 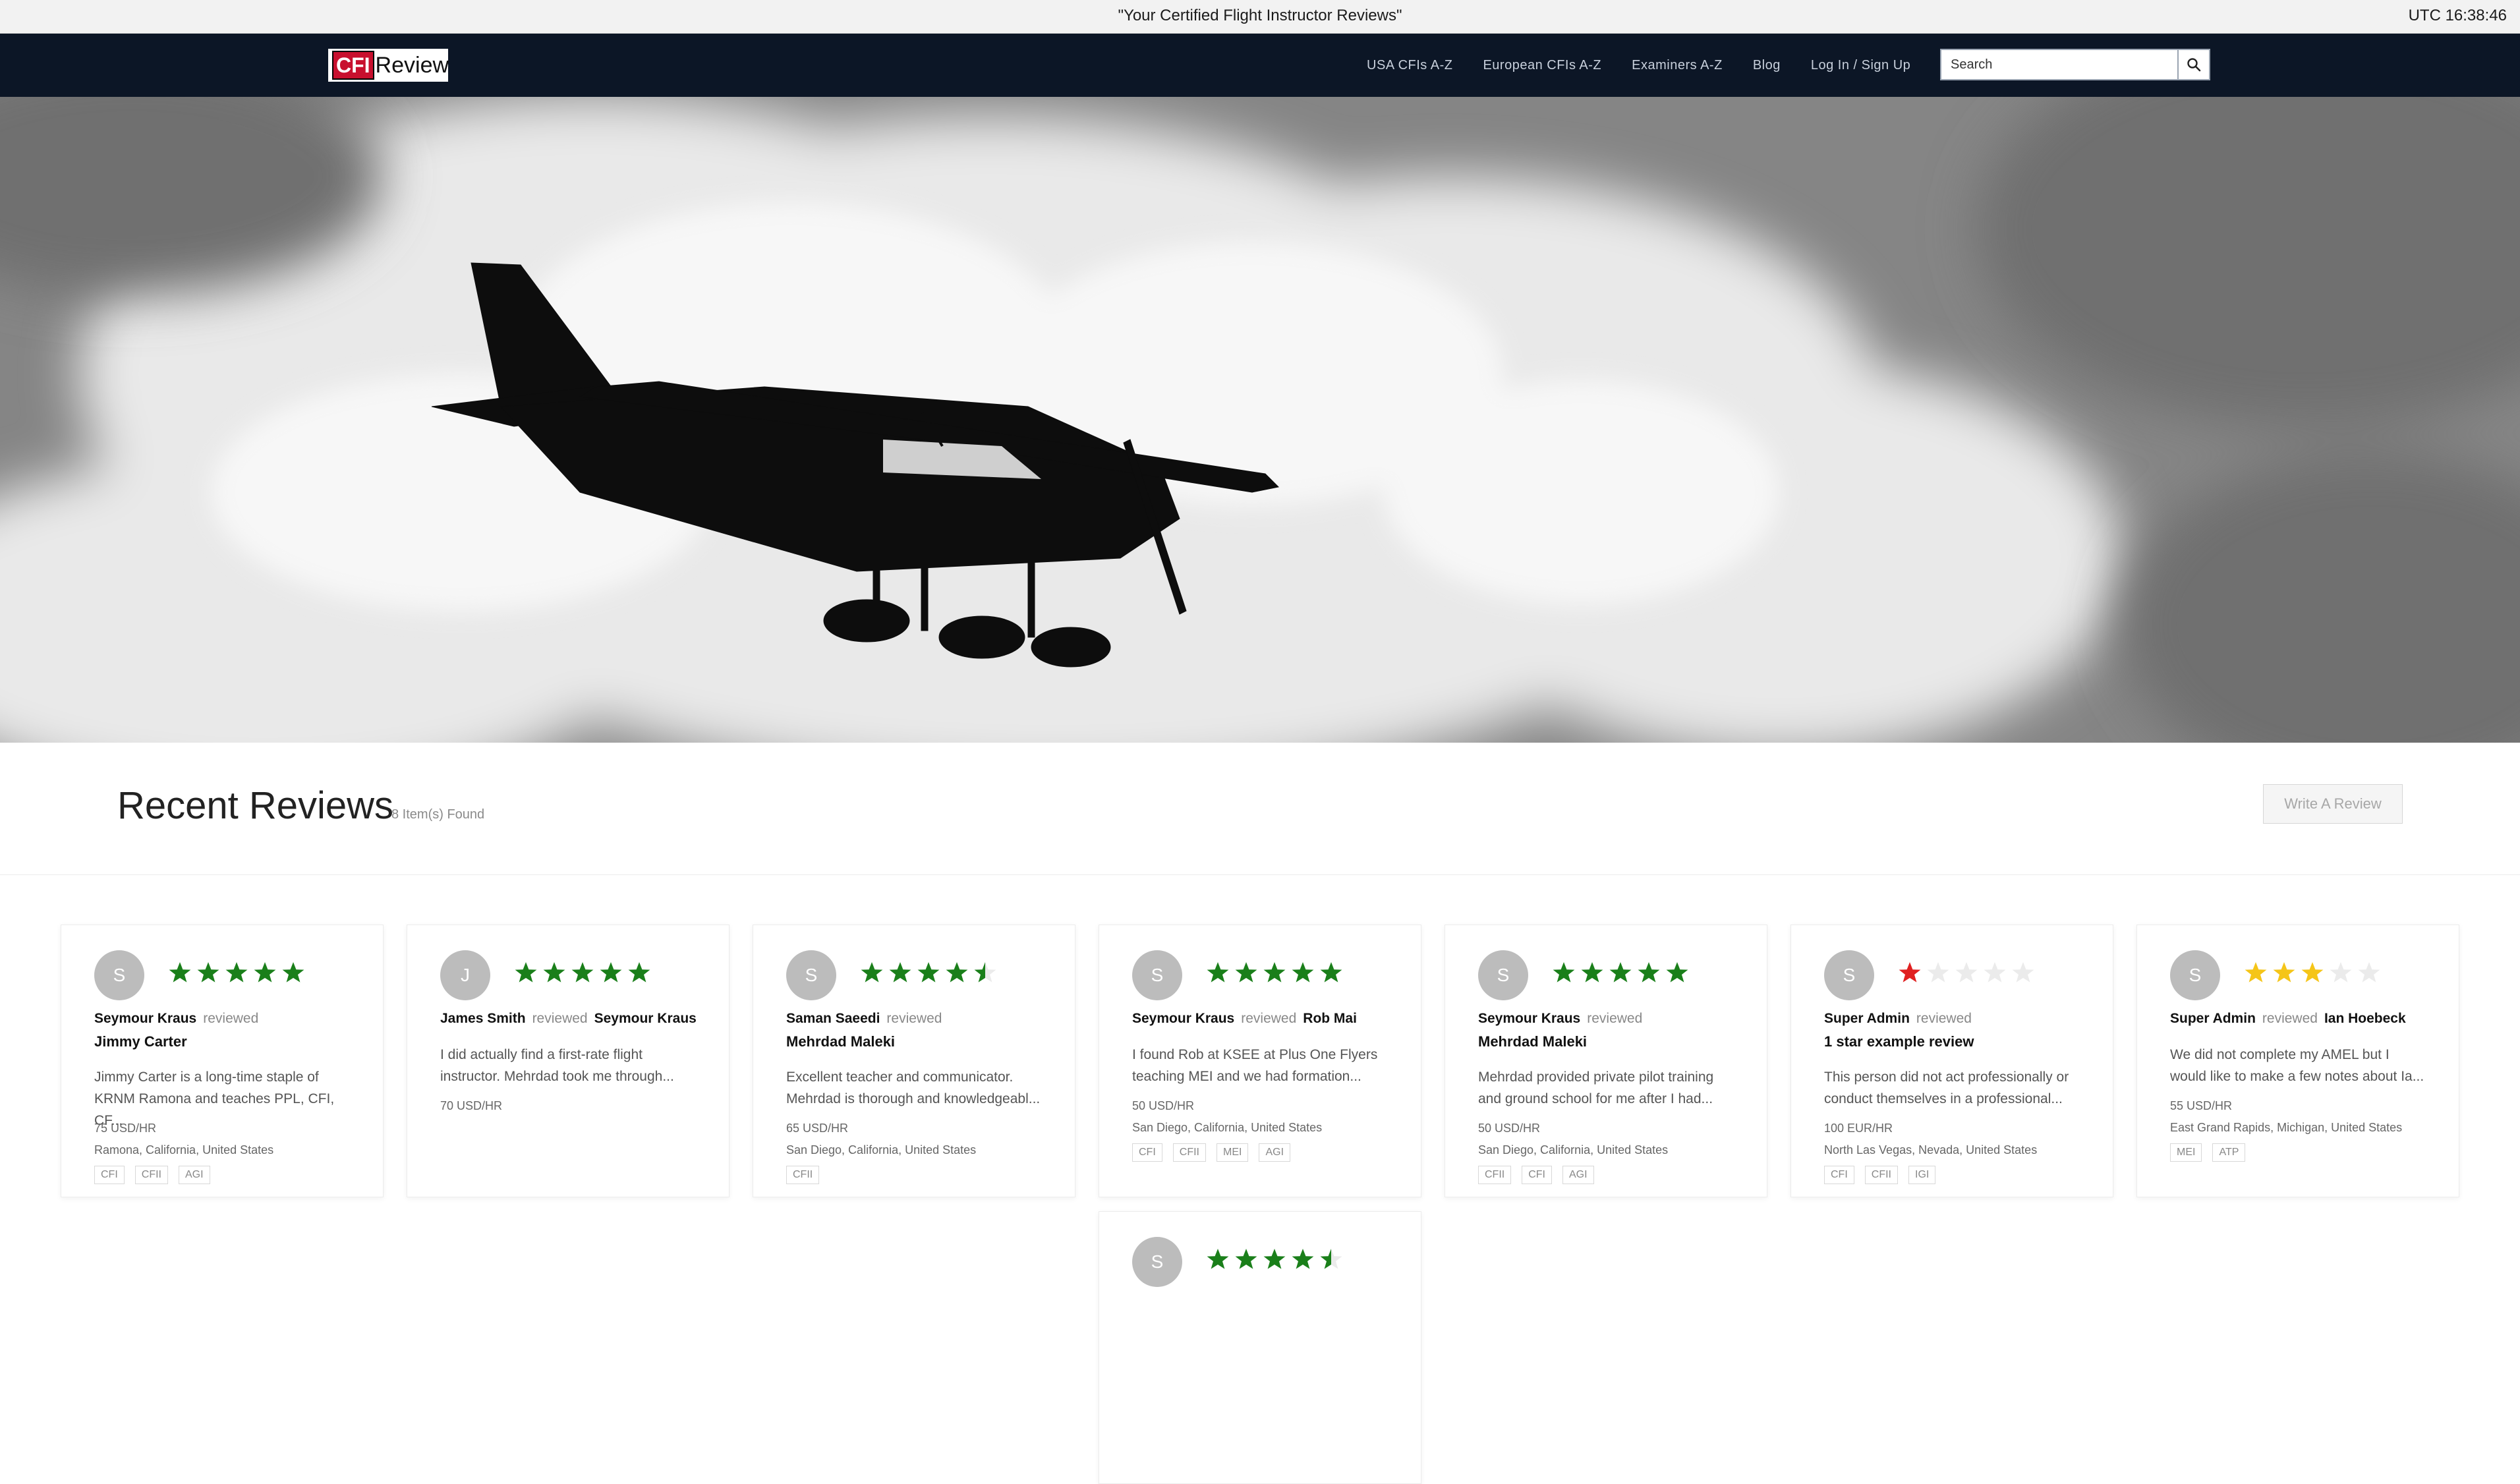 I want to click on write-review-button: Write A Review, so click(x=2333, y=804).